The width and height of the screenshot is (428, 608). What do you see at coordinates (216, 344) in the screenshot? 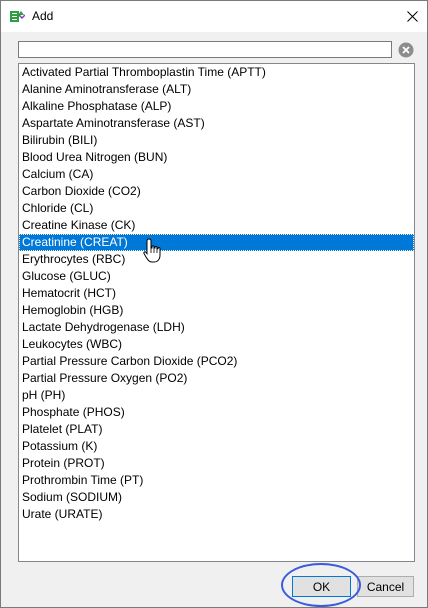
I see `list-item: Leukocytes (WBC)` at bounding box center [216, 344].